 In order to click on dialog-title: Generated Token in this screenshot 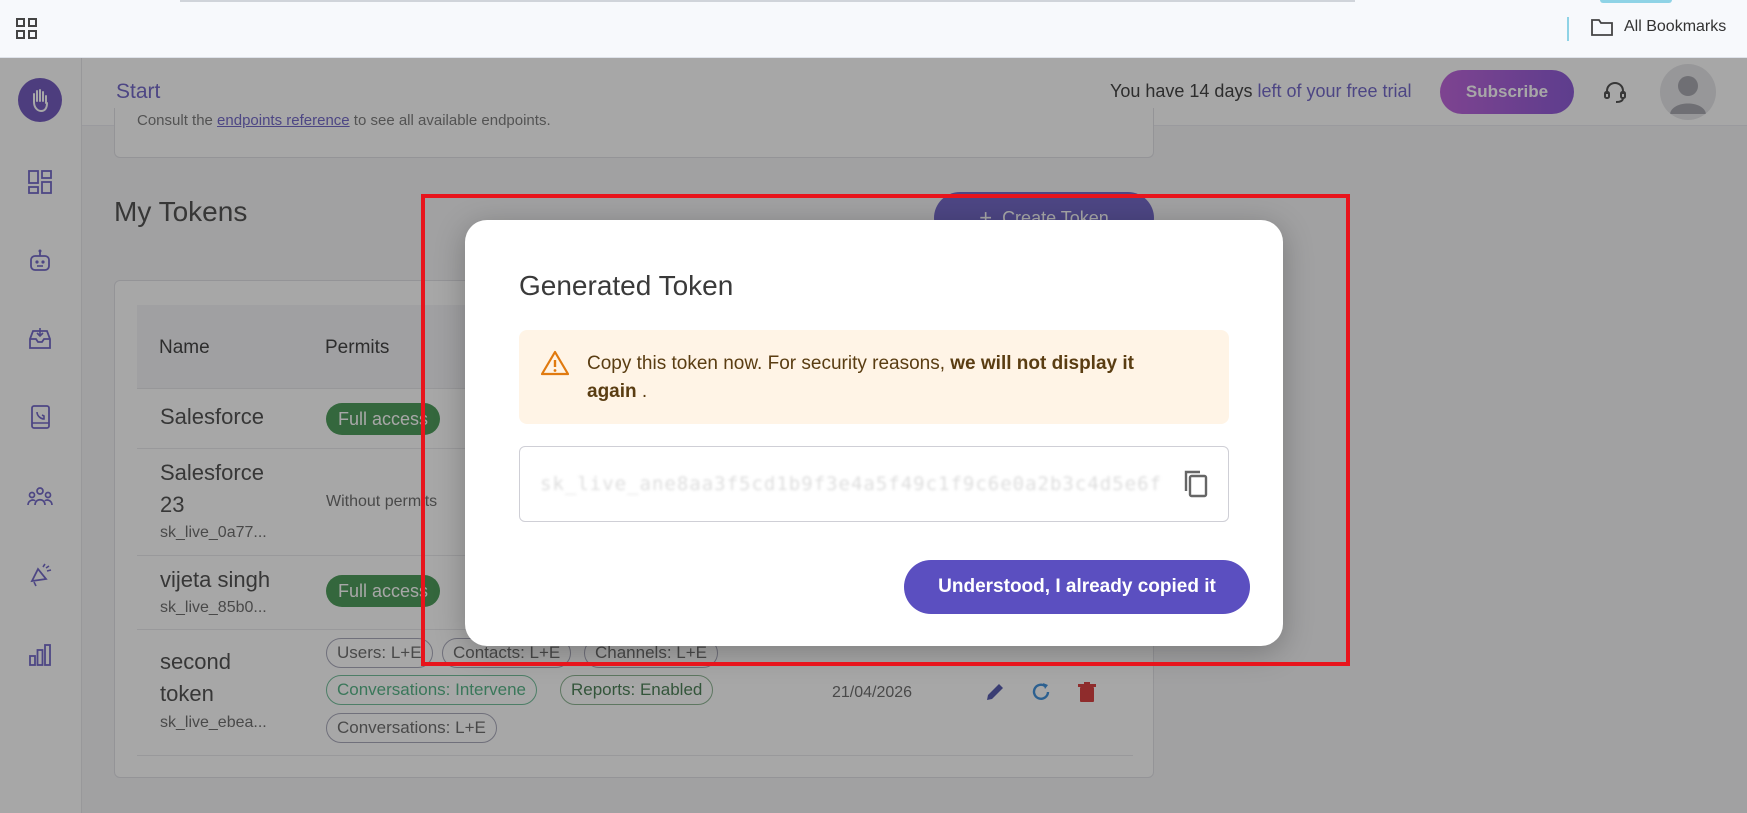, I will do `click(626, 285)`.